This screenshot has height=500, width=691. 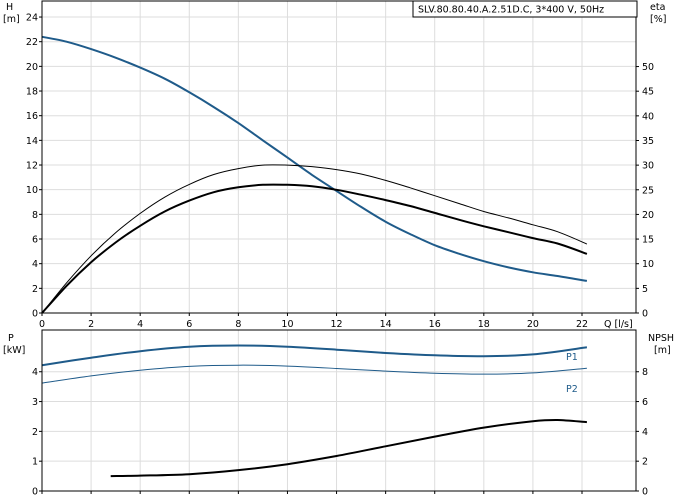 I want to click on x-tick-label: 8, so click(x=238, y=324).